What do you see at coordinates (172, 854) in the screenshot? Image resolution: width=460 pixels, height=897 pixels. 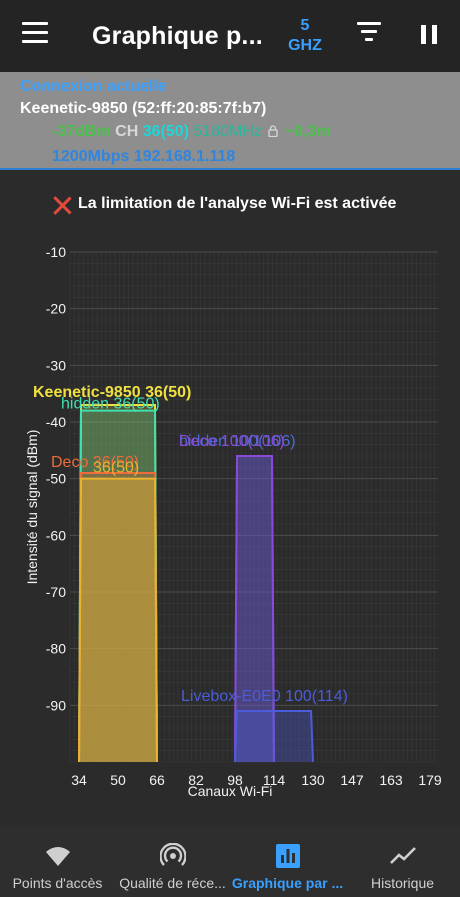 I see `signal-rings-icon` at bounding box center [172, 854].